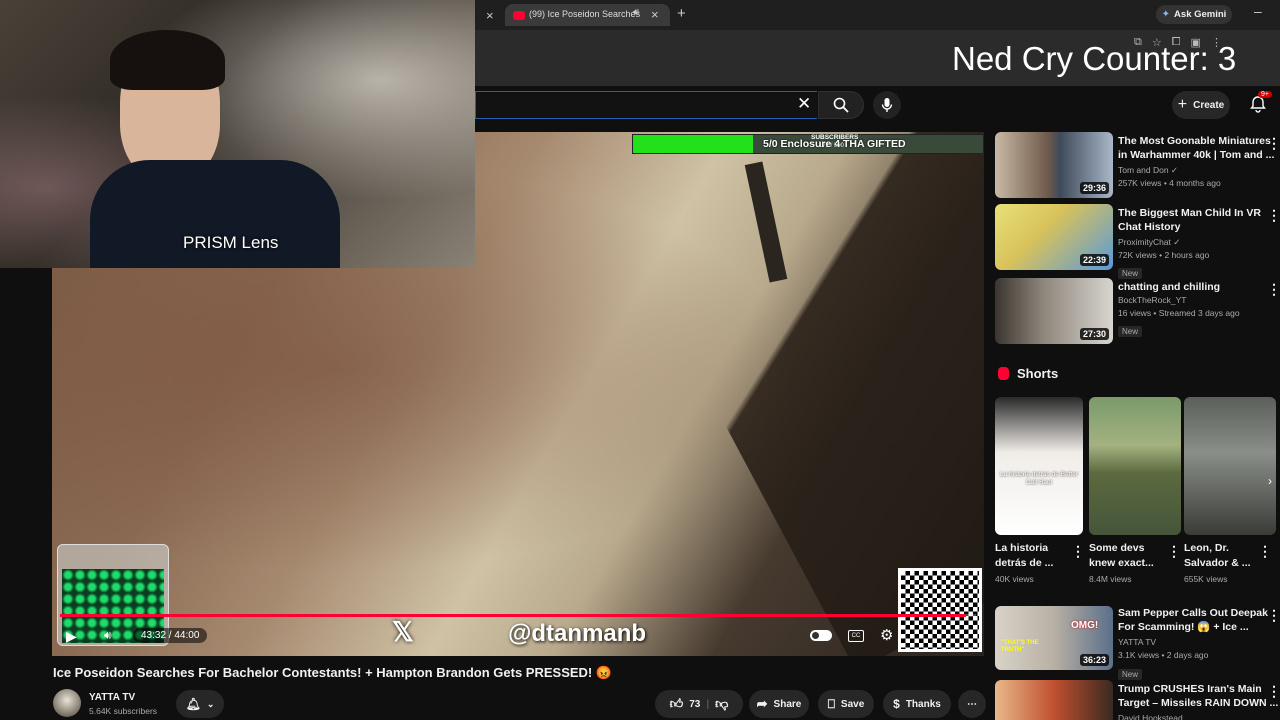 The image size is (1280, 720). Describe the element at coordinates (1094, 660) in the screenshot. I see `duration-badge: 36:23` at that location.